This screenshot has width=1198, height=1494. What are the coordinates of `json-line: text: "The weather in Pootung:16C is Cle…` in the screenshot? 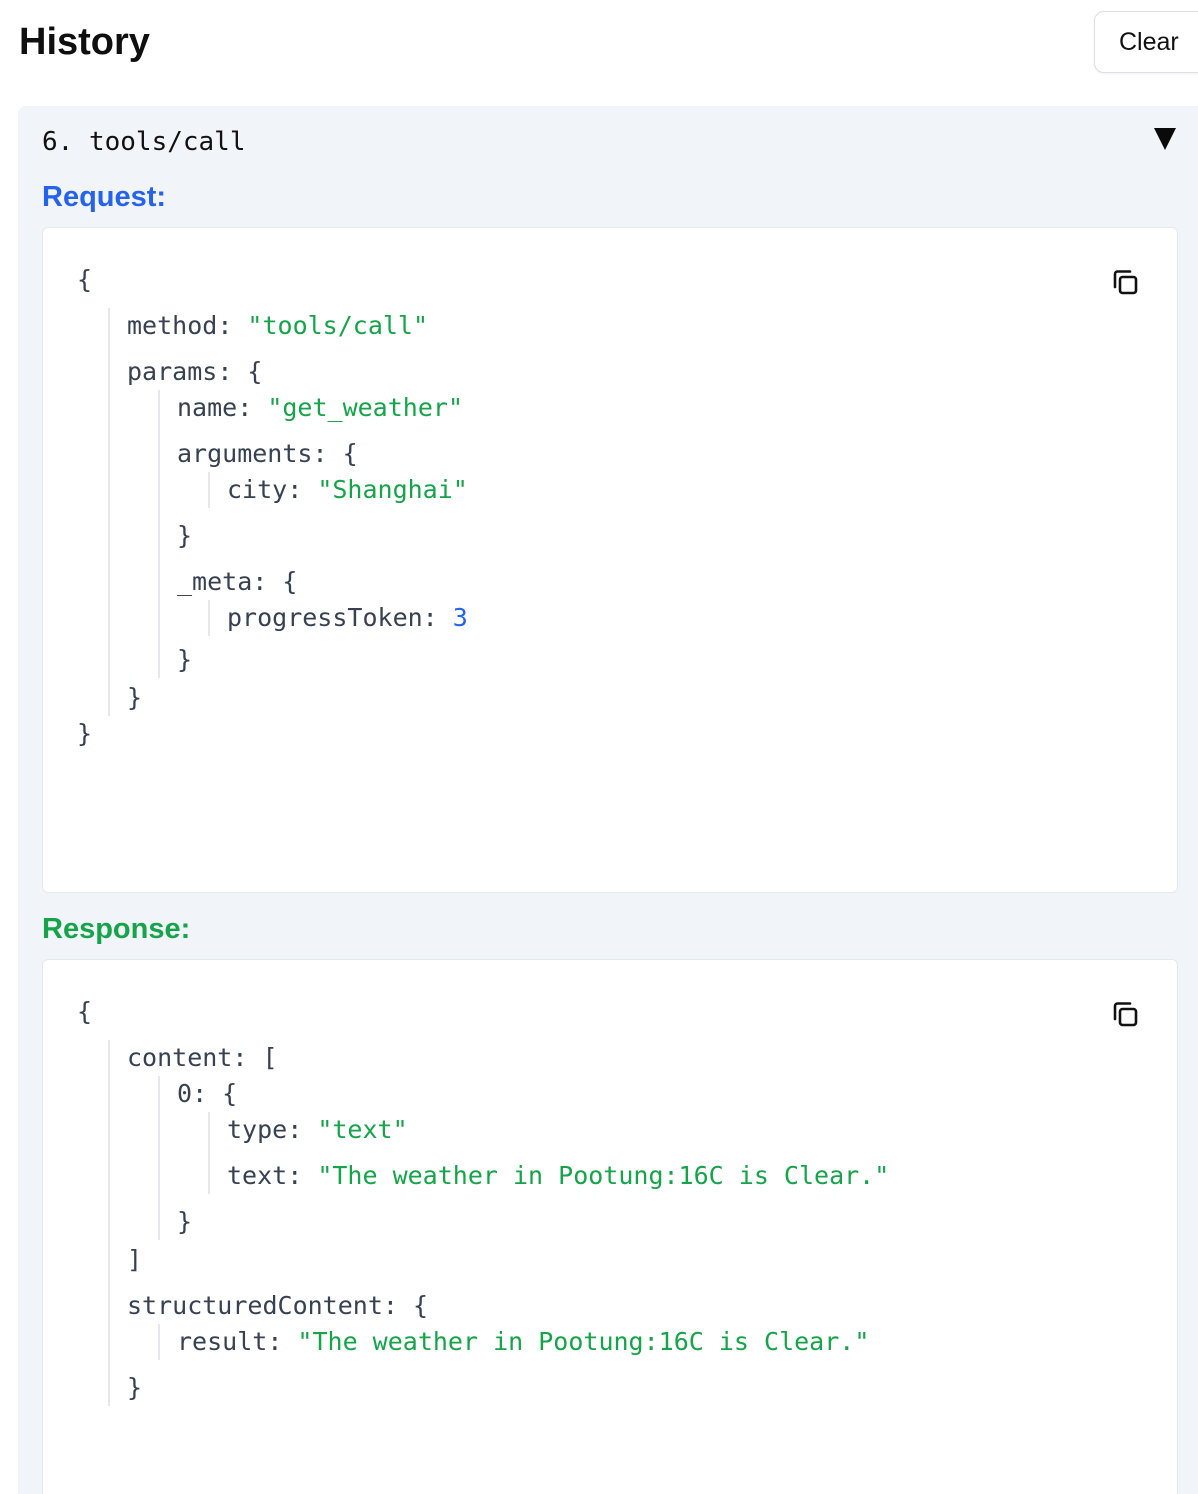 It's located at (558, 1175).